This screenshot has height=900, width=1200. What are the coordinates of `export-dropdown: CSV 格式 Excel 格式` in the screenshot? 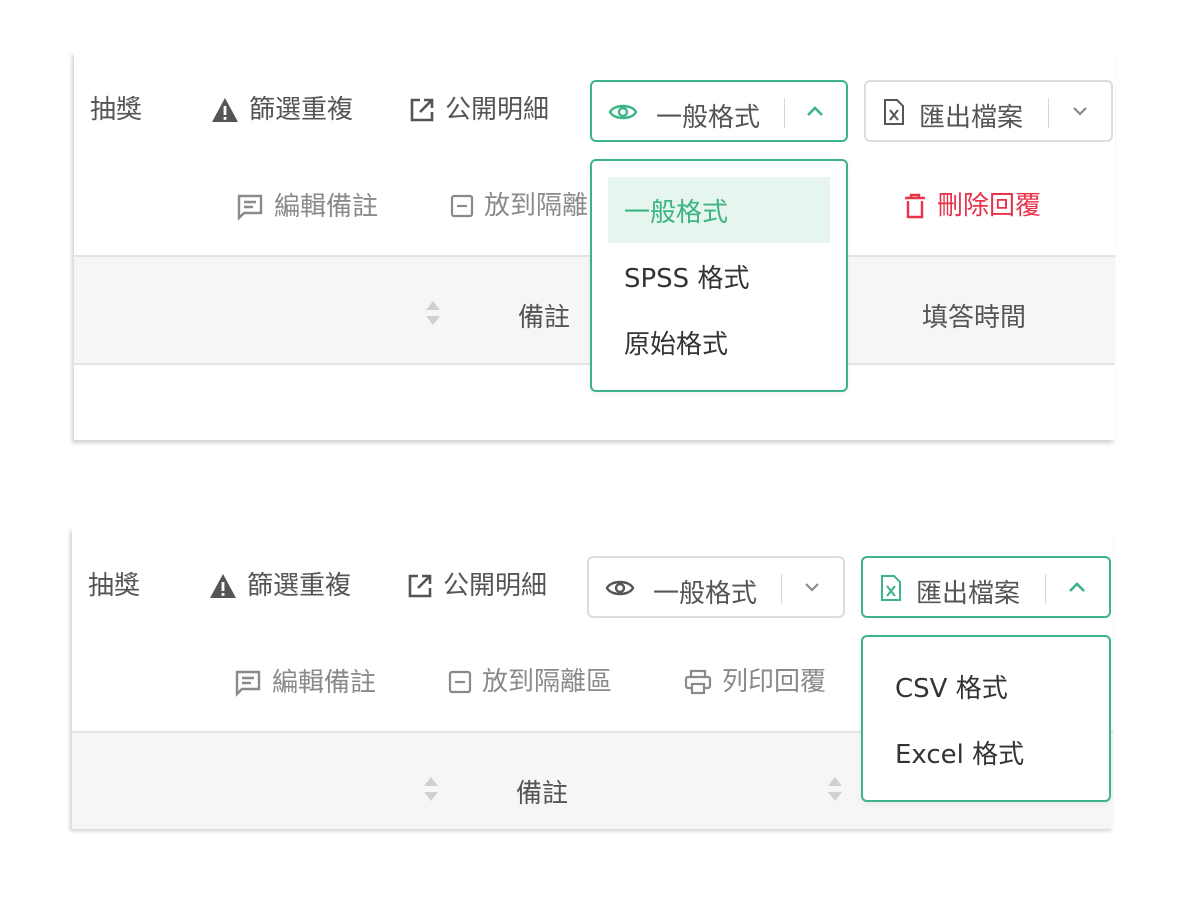 It's located at (986, 718).